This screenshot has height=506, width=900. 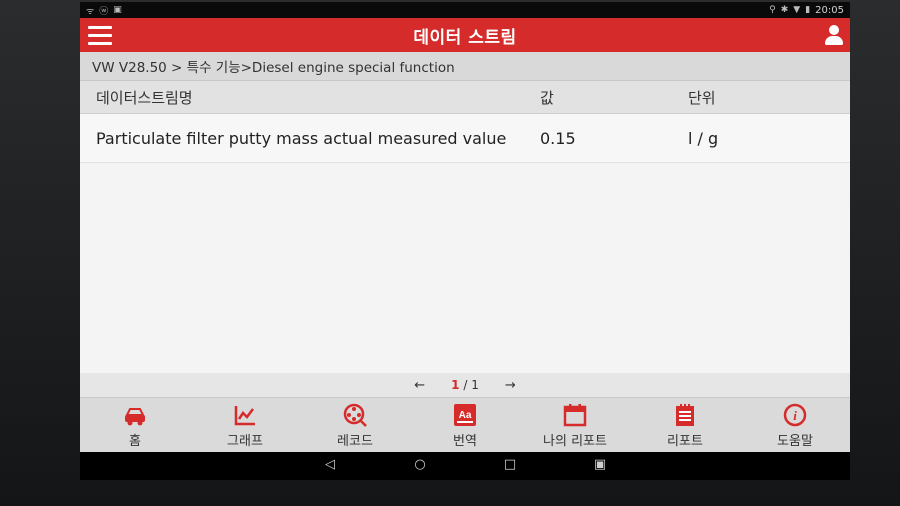 I want to click on nav-report-label: 리포트, so click(x=685, y=441).